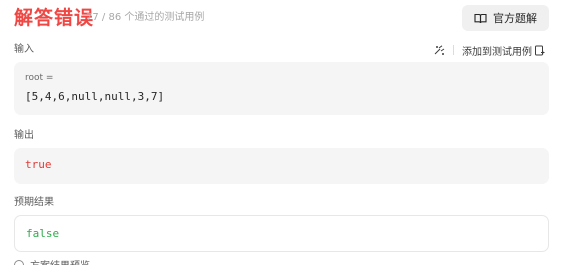 The height and width of the screenshot is (265, 563). Describe the element at coordinates (38, 164) in the screenshot. I see `output-value: true` at that location.